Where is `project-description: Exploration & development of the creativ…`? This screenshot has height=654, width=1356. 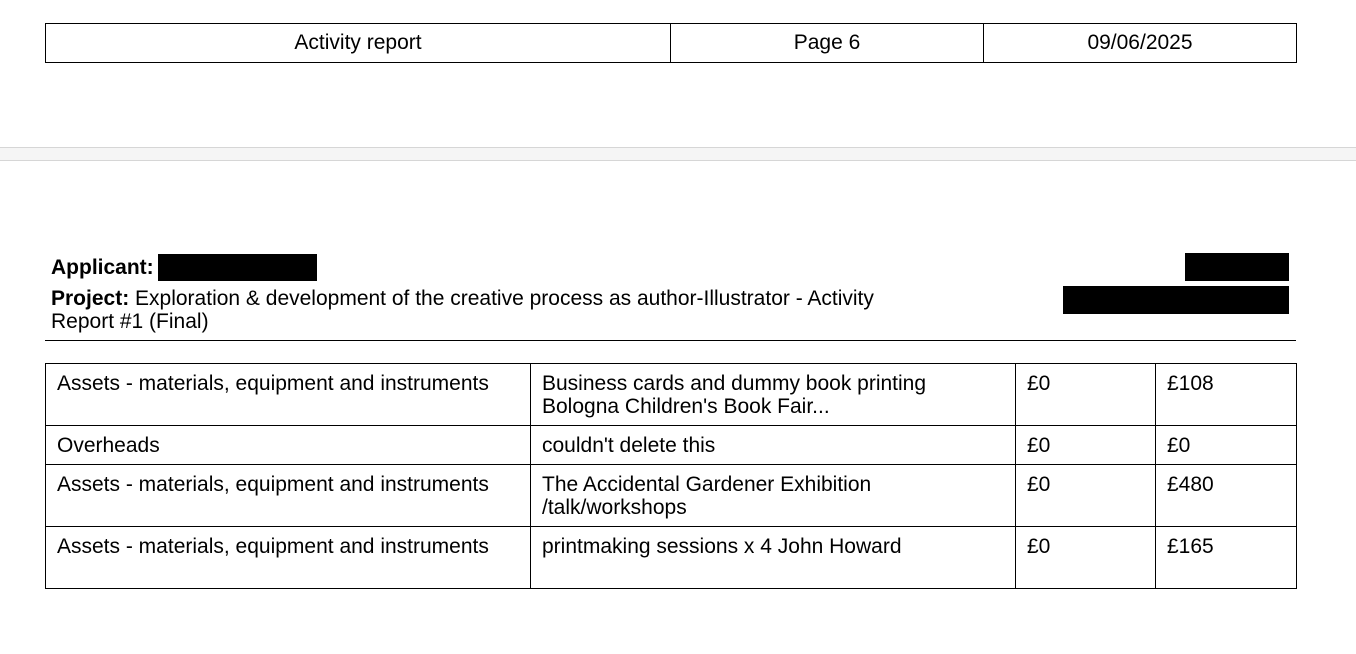 project-description: Exploration & development of the creativ… is located at coordinates (462, 310).